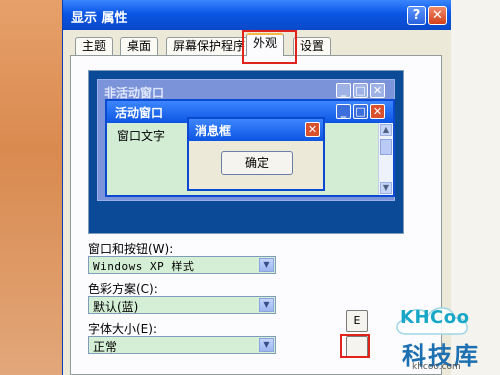 Image resolution: width=500 pixels, height=375 pixels. I want to click on window-title: 显示 属性, so click(99, 18).